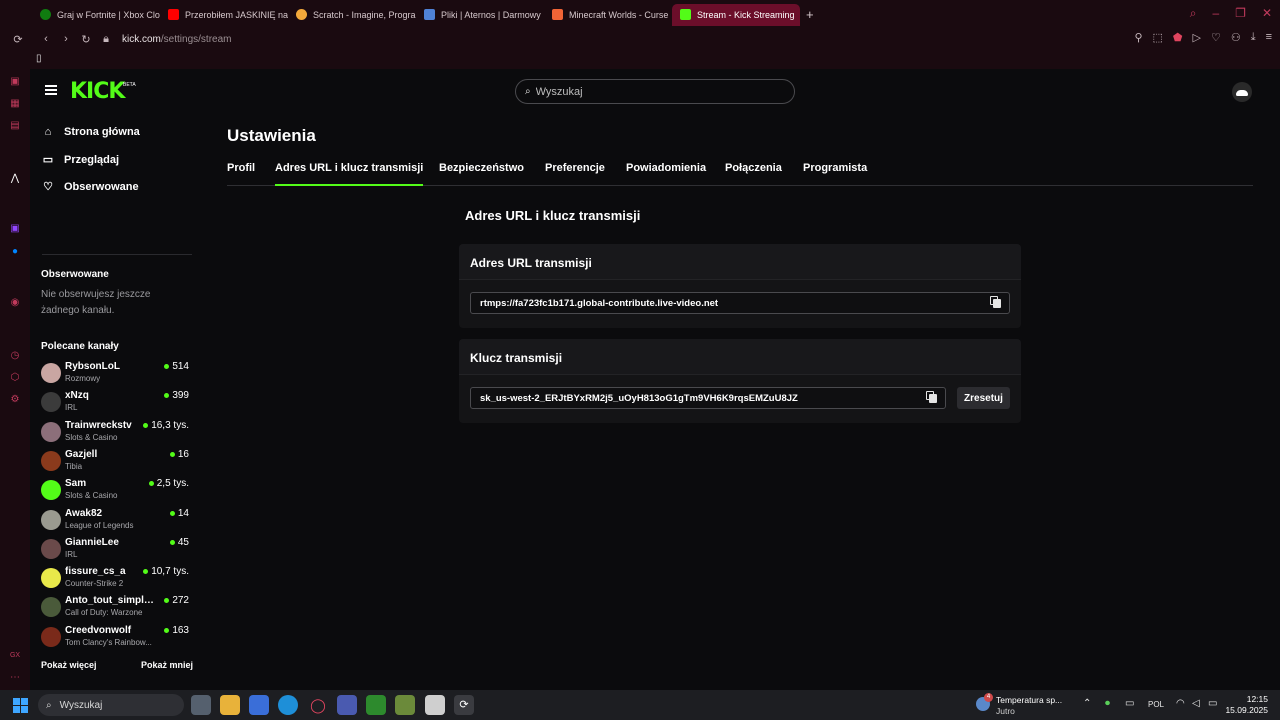 The image size is (1280, 720). Describe the element at coordinates (1240, 13) in the screenshot. I see `maximize-icon: ❐` at that location.